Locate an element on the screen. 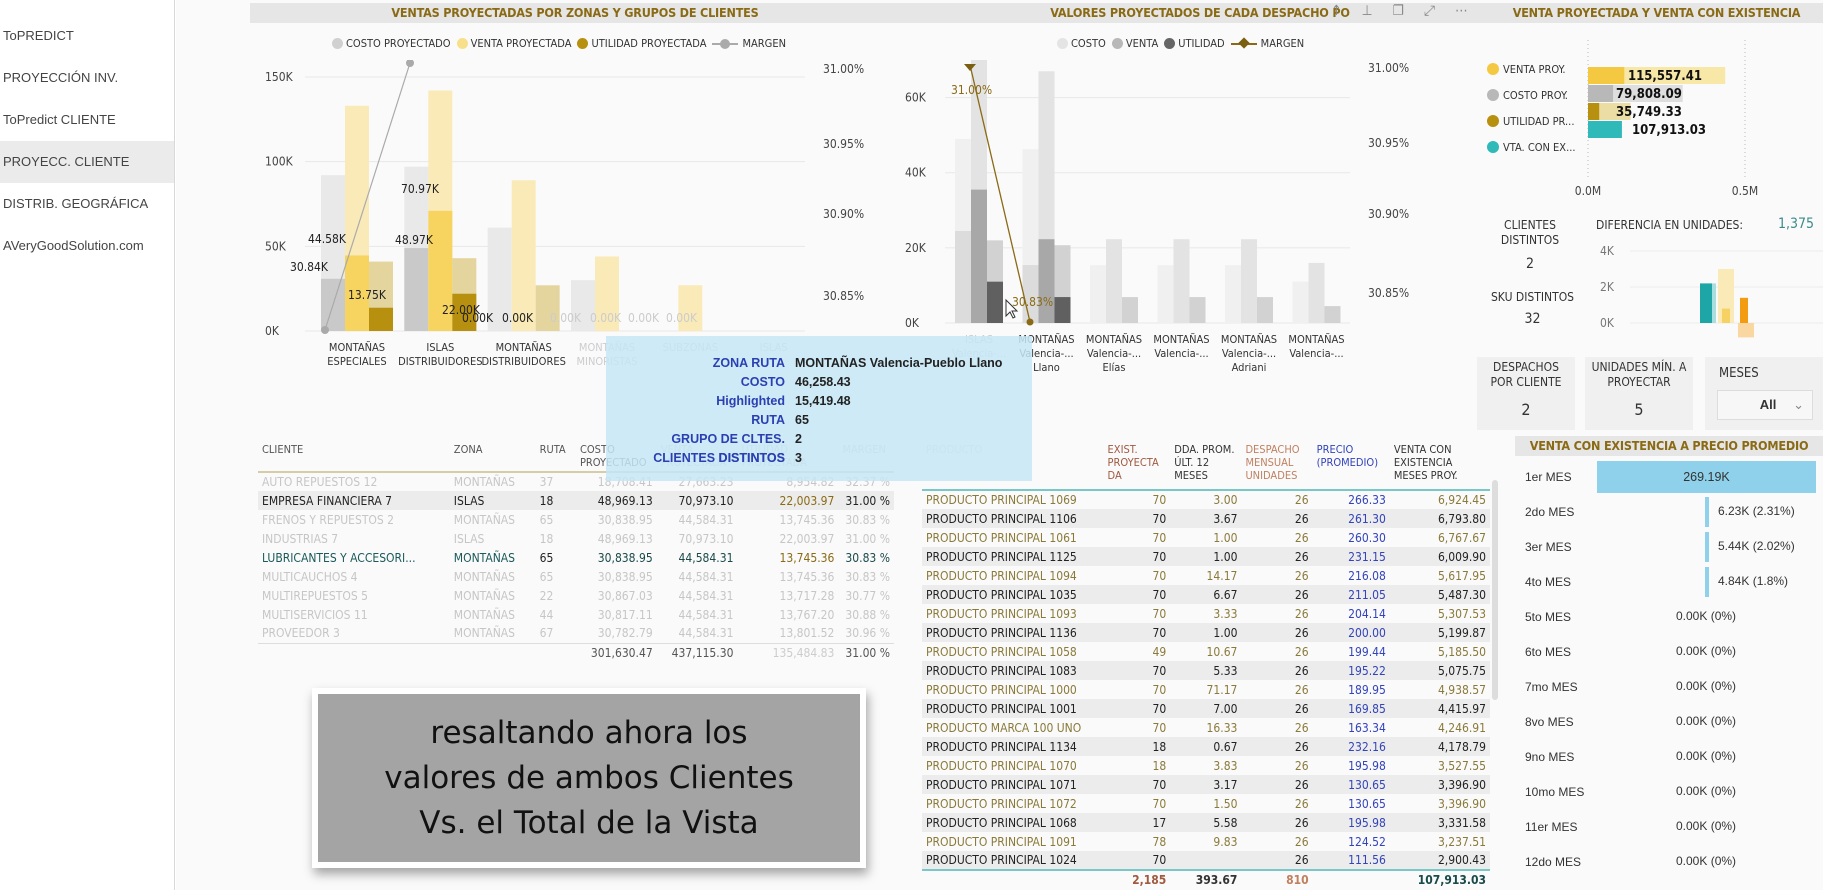 Image resolution: width=1823 pixels, height=890 pixels. column-header: VENTA CON EXISTENCIA MESES PROY. is located at coordinates (1440, 465).